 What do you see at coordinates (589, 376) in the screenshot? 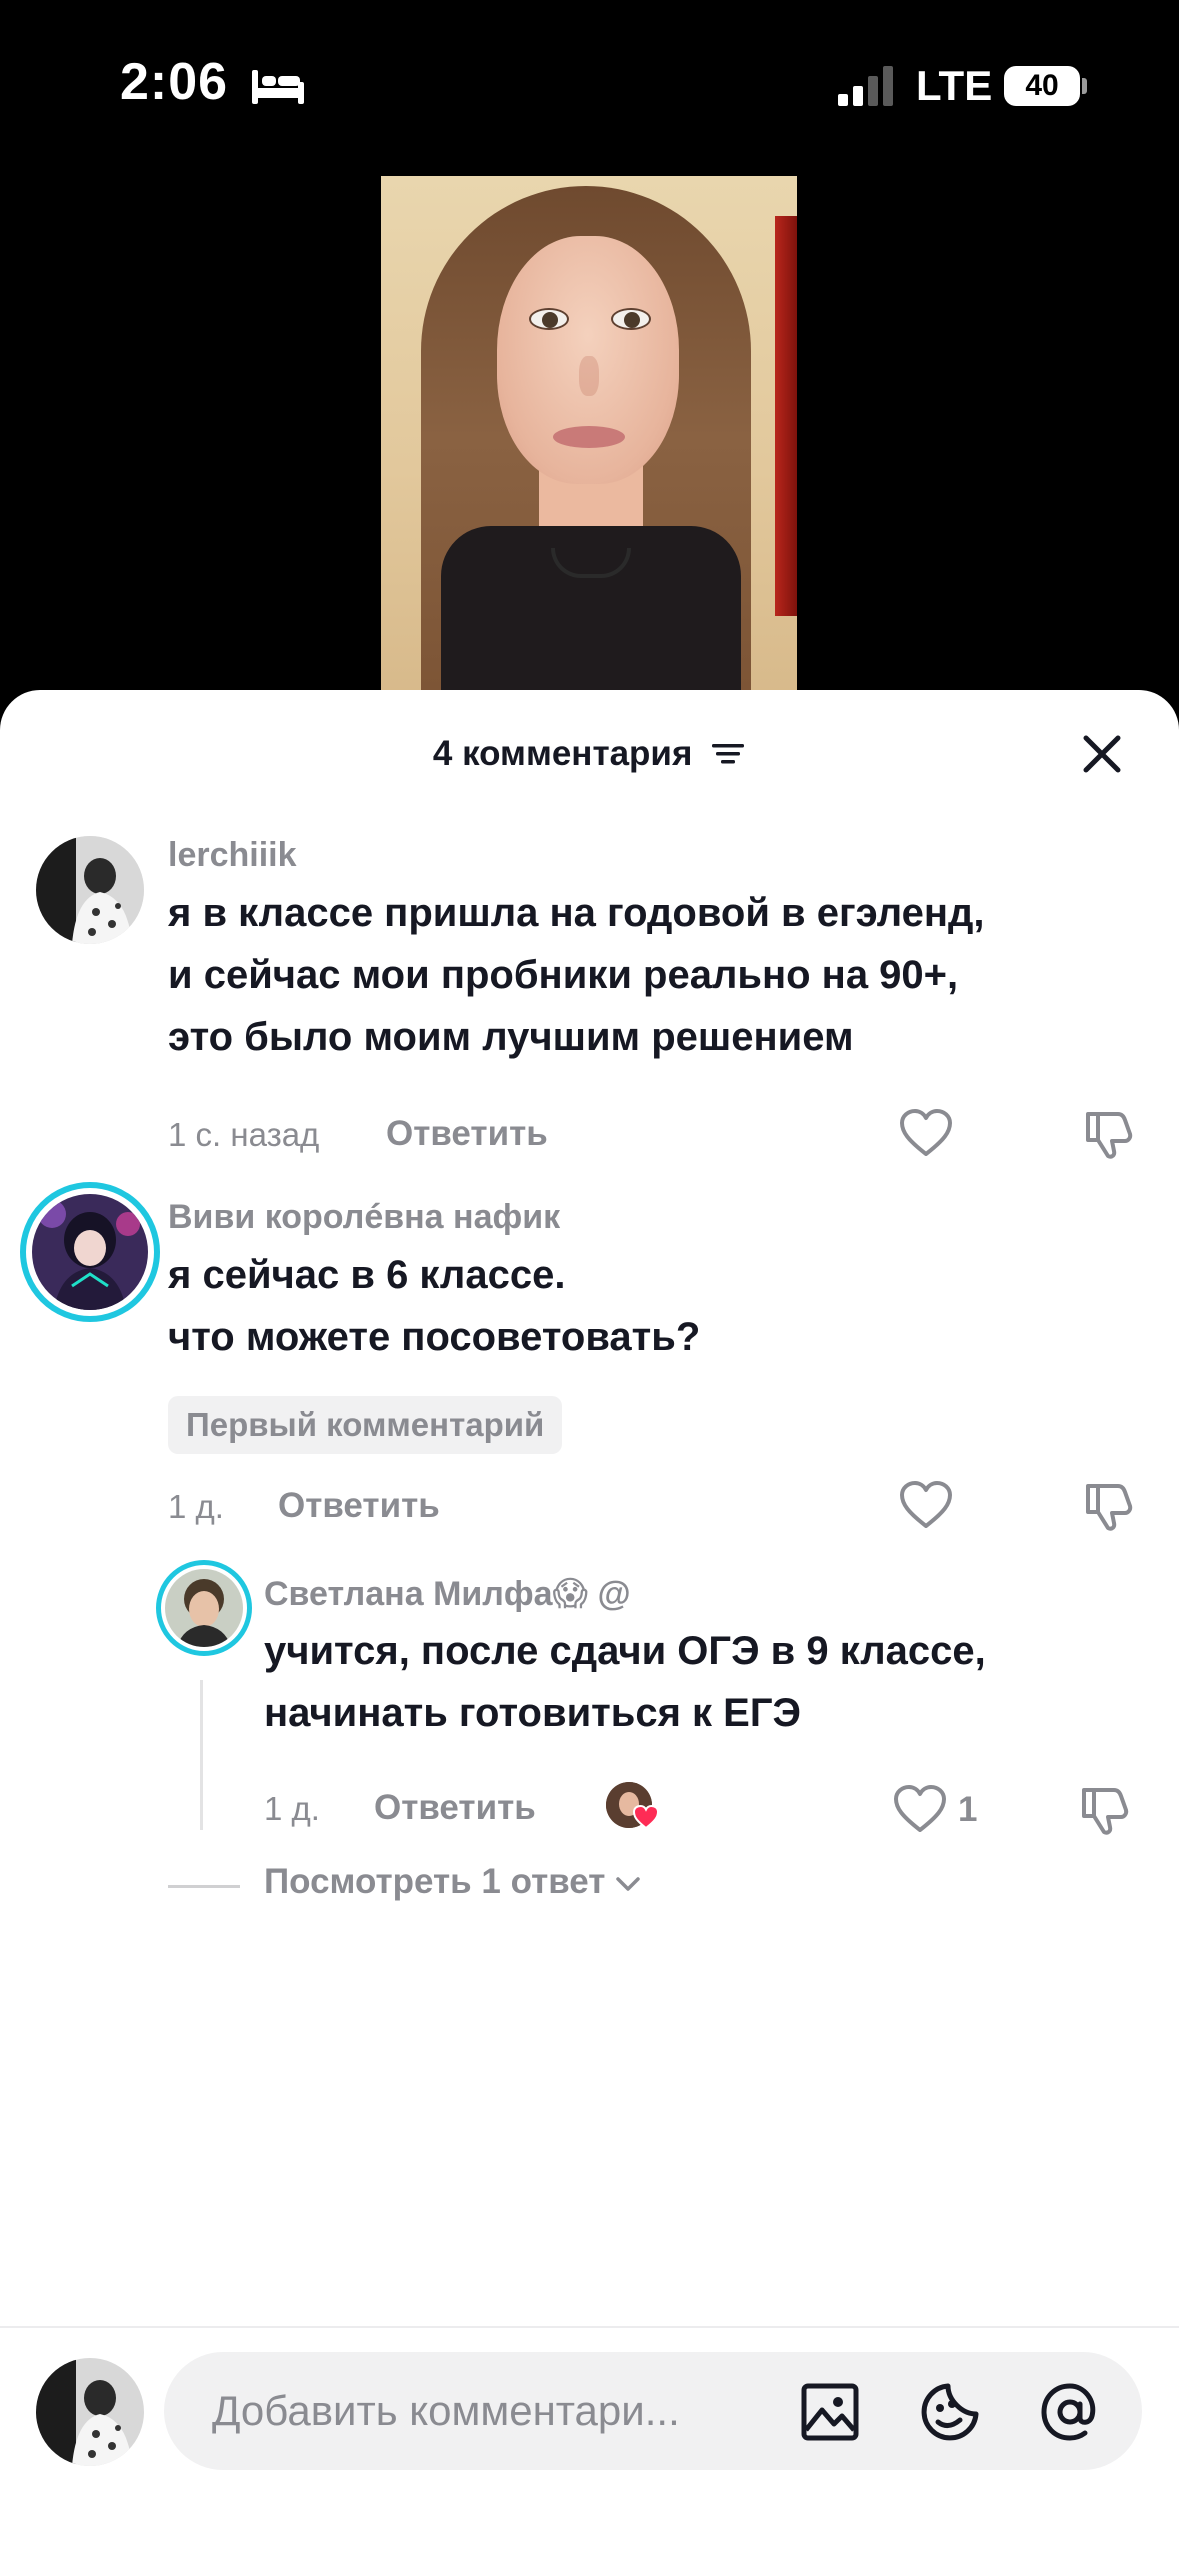
I see `video-person-nose` at bounding box center [589, 376].